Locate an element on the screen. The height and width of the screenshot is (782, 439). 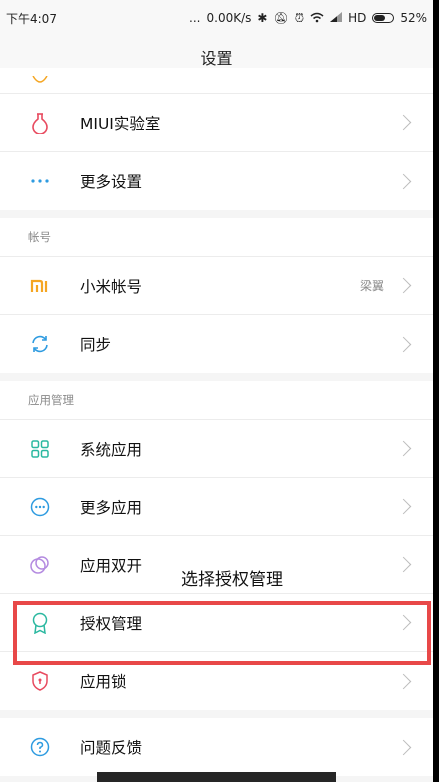
mi-logo-icon is located at coordinates (40, 286).